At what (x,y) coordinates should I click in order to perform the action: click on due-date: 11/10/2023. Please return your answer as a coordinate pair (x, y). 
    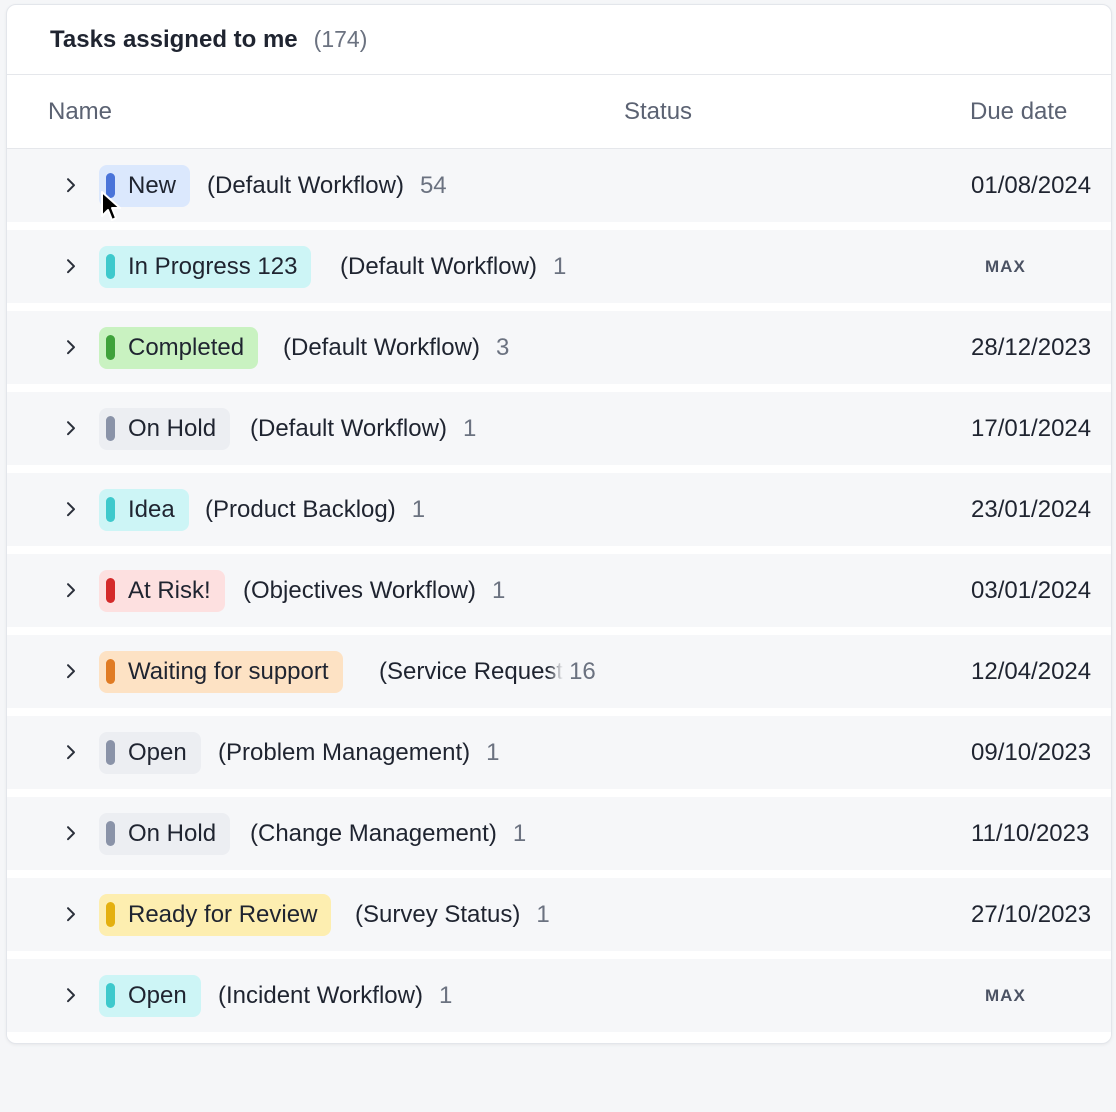
    Looking at the image, I should click on (1030, 833).